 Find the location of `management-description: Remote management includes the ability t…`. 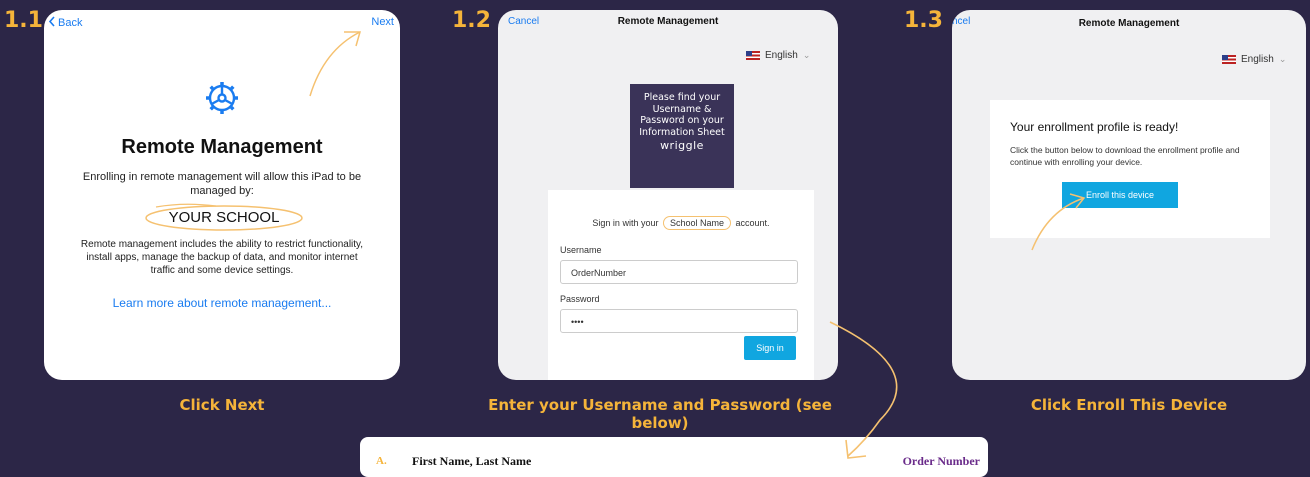

management-description: Remote management includes the ability t… is located at coordinates (222, 257).